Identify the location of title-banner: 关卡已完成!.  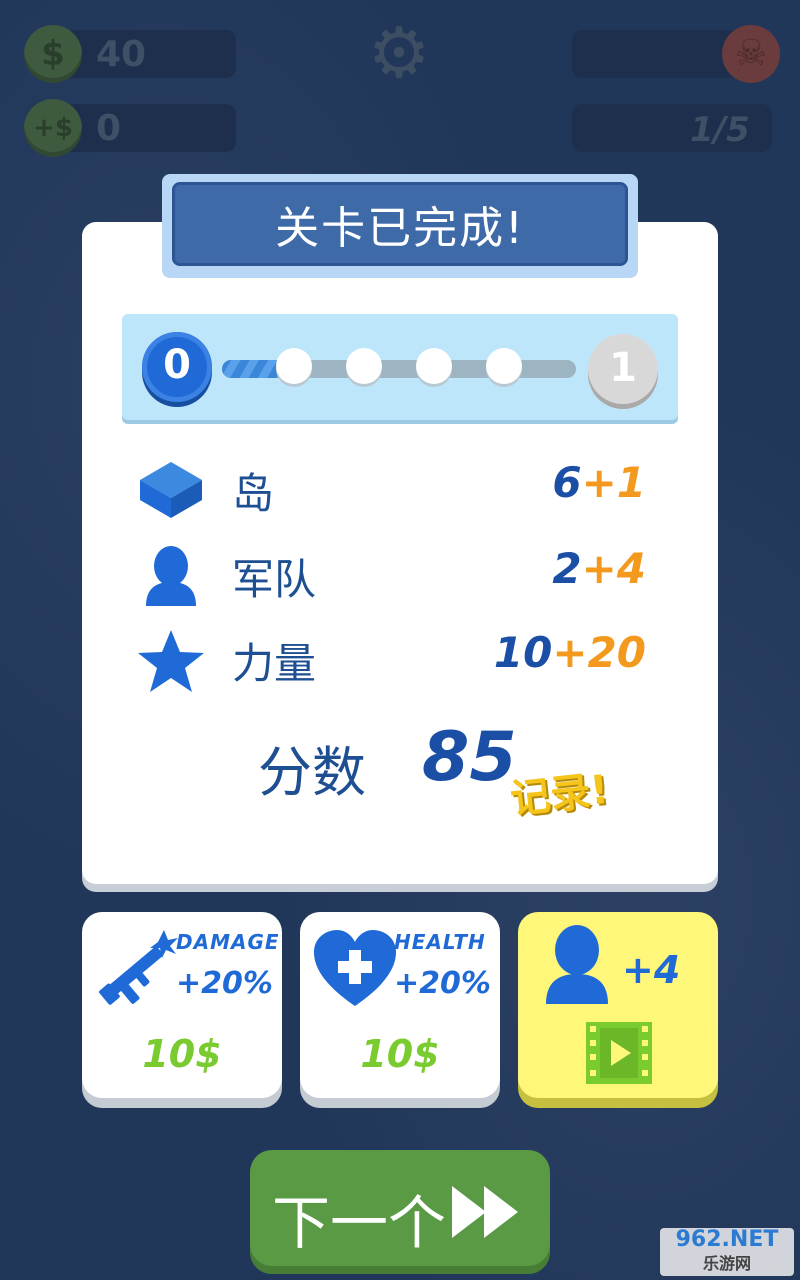
(400, 226).